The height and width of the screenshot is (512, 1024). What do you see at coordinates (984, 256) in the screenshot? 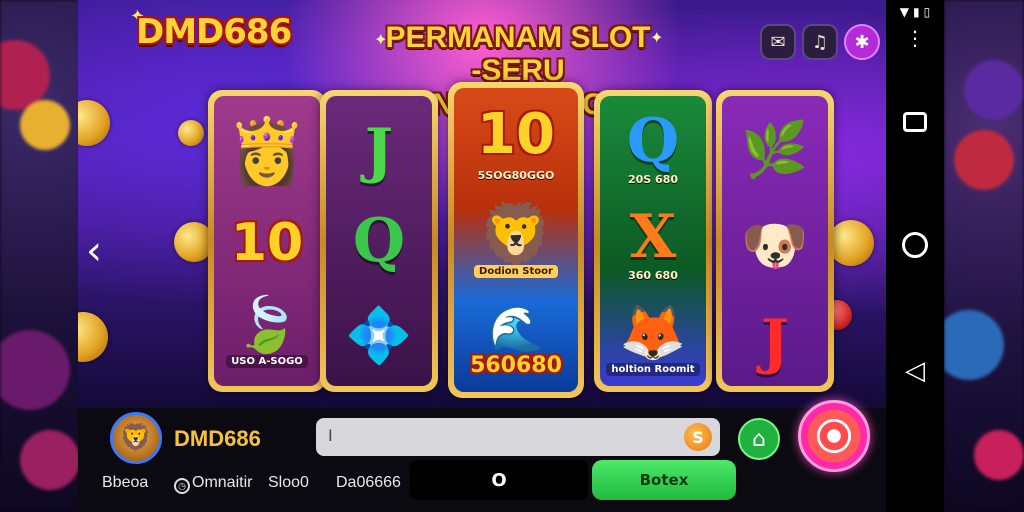
I see `right-blurred-background` at bounding box center [984, 256].